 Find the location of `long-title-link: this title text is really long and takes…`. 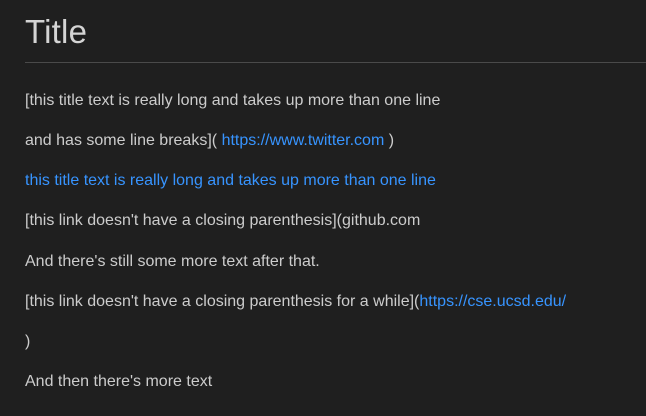

long-title-link: this title text is really long and takes… is located at coordinates (230, 180).